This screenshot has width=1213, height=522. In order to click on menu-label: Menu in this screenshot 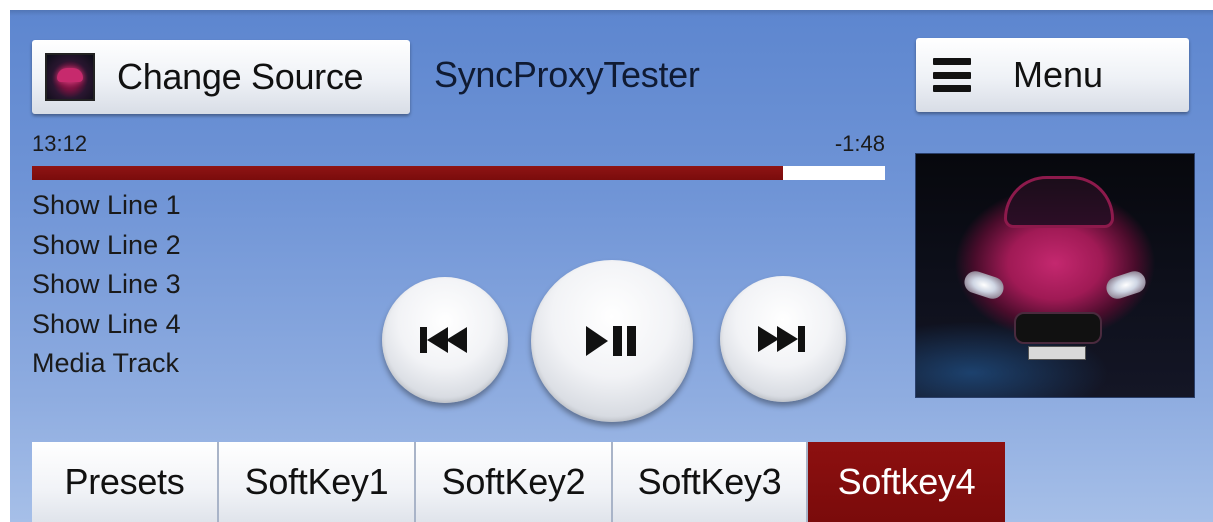, I will do `click(1058, 74)`.